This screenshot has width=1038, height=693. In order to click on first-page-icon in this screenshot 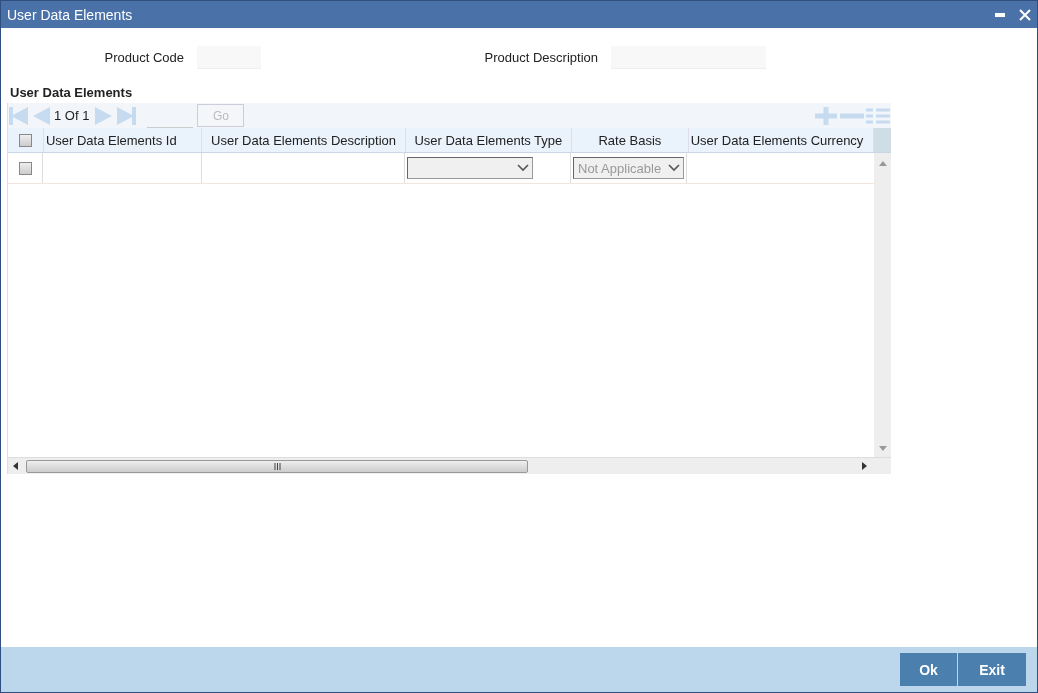, I will do `click(19, 115)`.